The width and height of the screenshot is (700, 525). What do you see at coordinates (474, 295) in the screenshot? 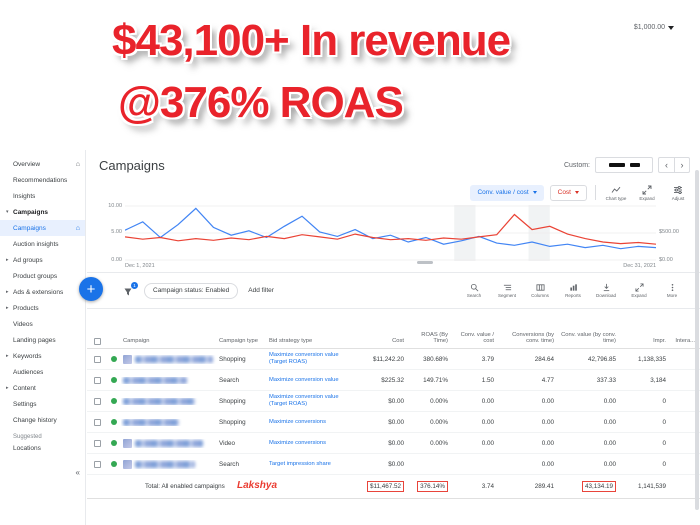
I see `tool-label: Search` at bounding box center [474, 295].